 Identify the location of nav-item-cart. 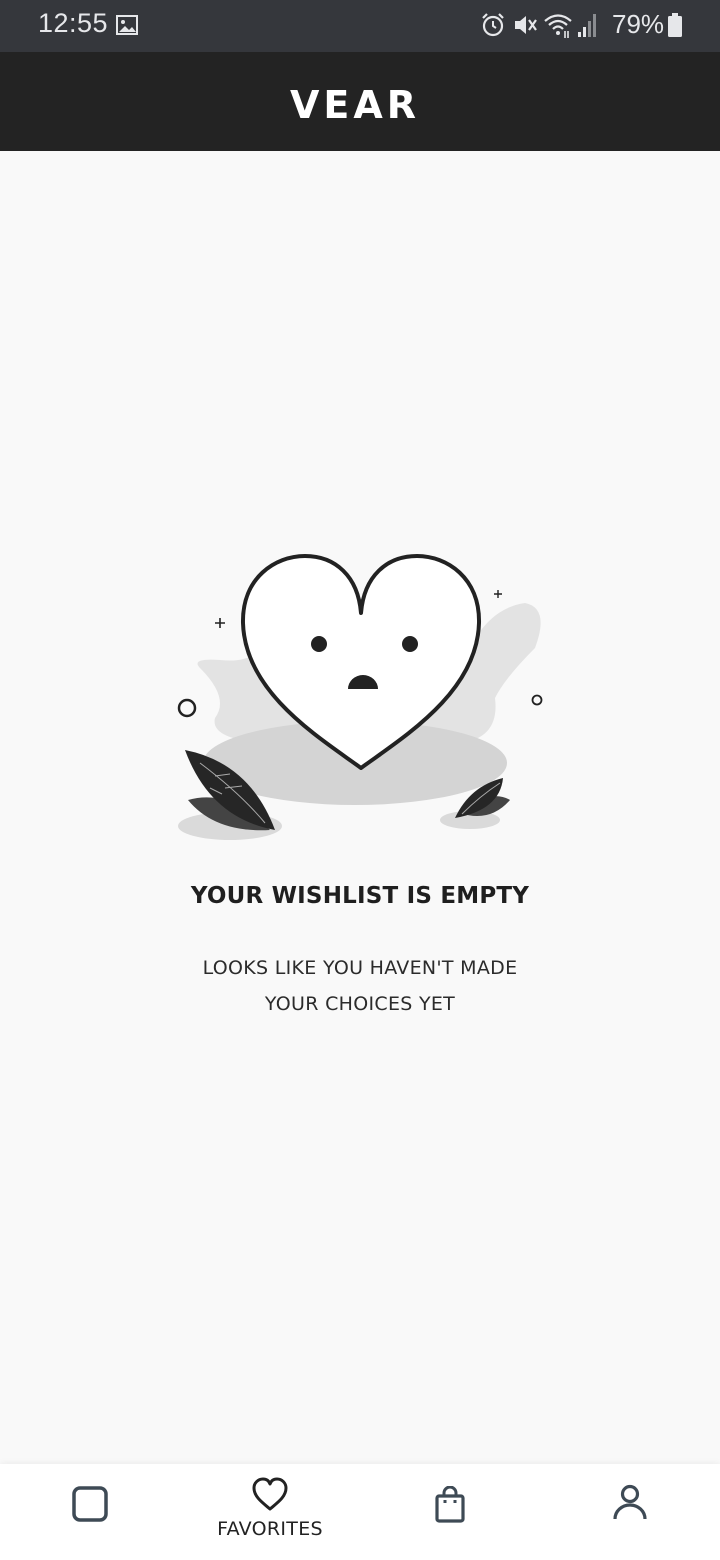
(450, 1512).